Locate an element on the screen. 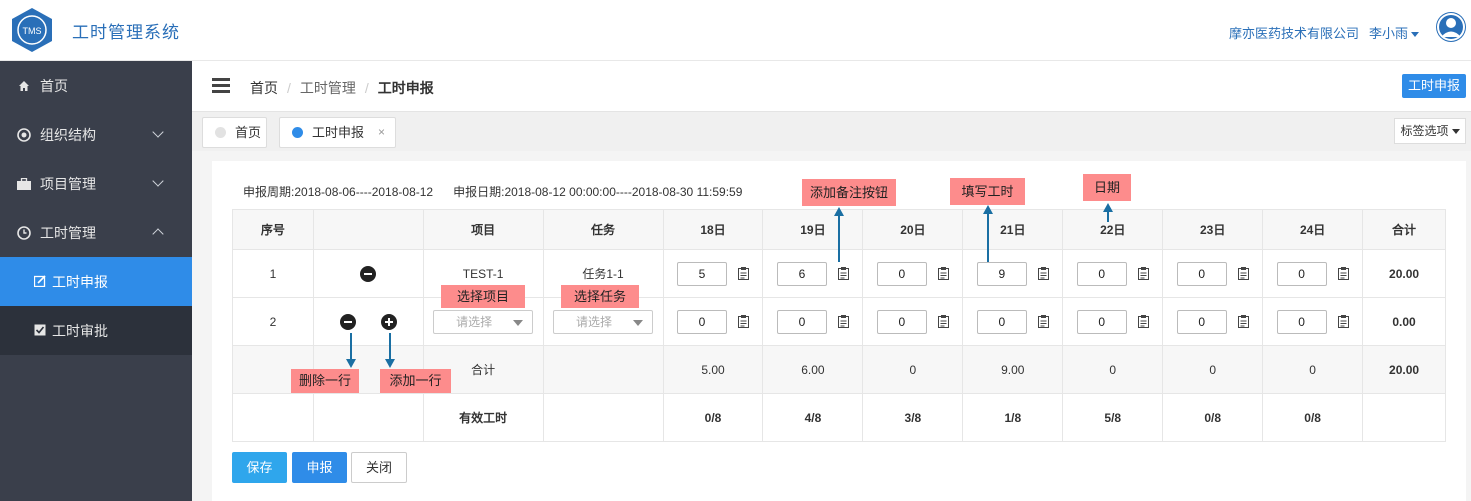 This screenshot has width=1471, height=501. col-header-day: 21日 is located at coordinates (1013, 229).